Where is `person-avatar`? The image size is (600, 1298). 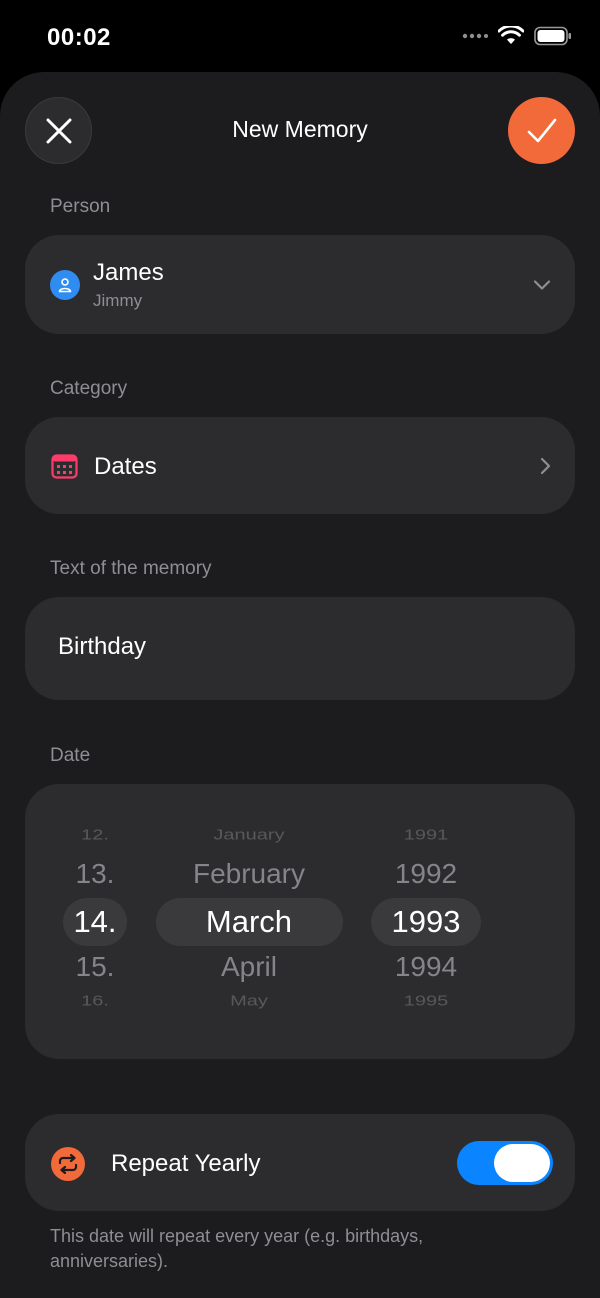
person-avatar is located at coordinates (65, 285).